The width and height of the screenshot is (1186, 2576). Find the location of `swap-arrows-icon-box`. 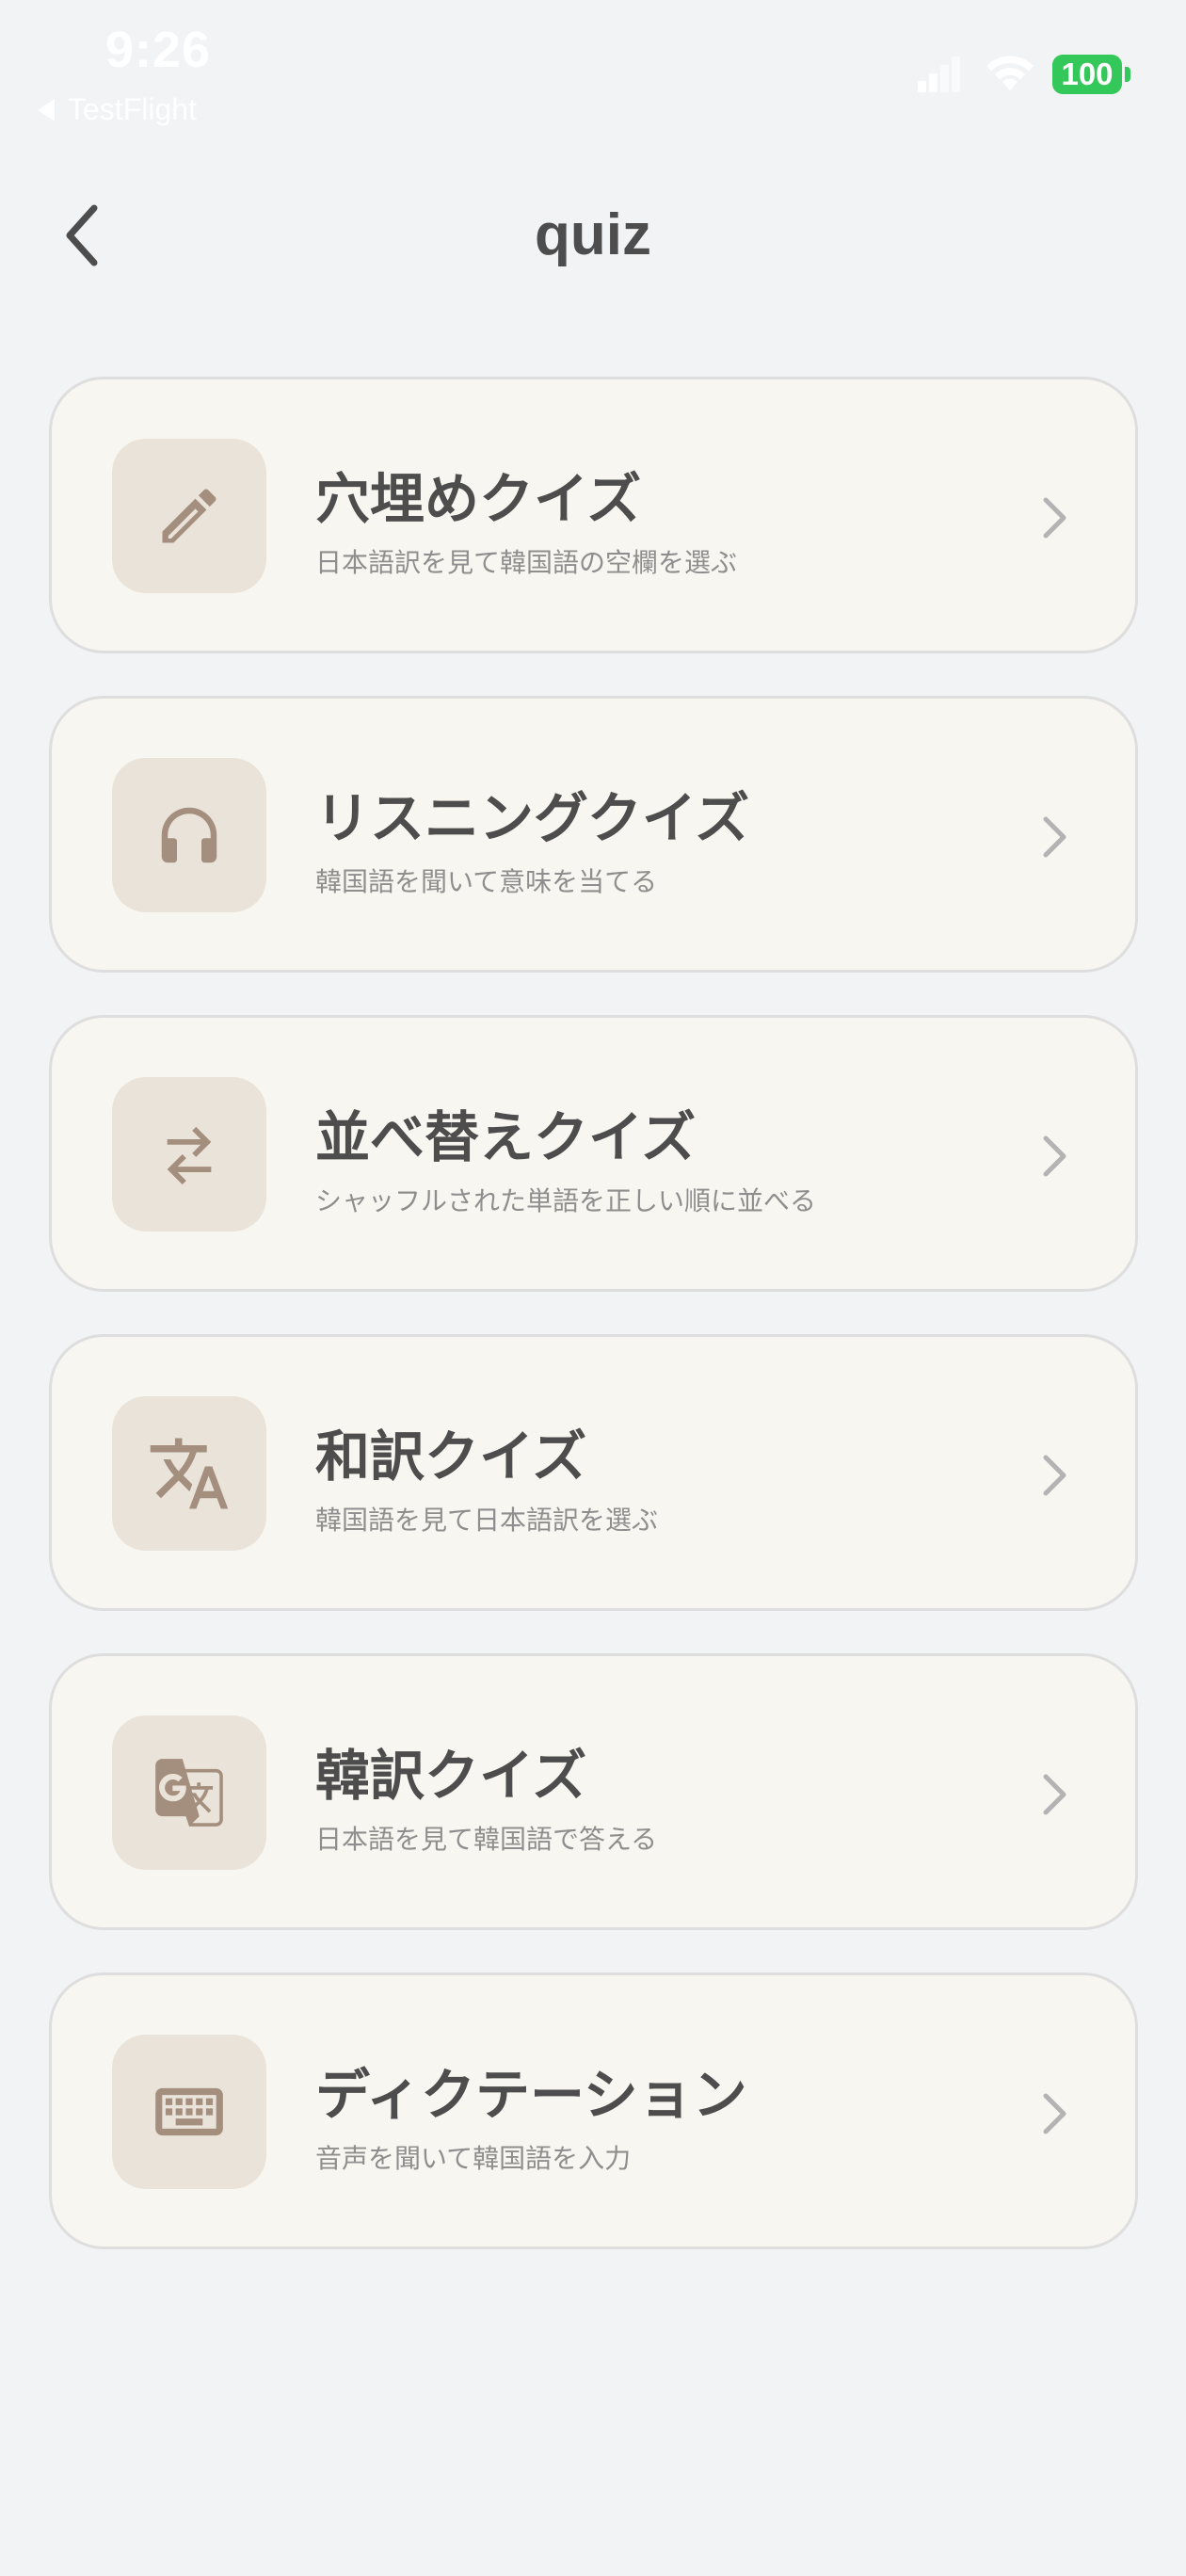

swap-arrows-icon-box is located at coordinates (189, 1154).